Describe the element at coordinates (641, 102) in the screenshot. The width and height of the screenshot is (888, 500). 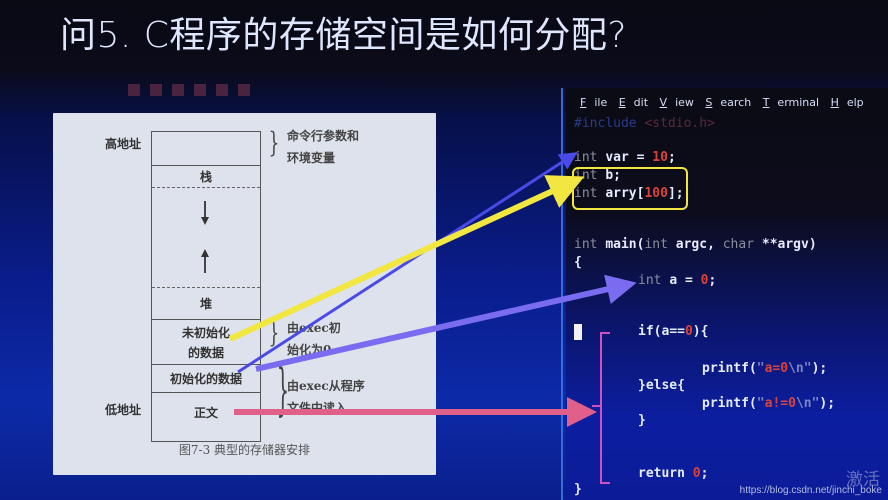
I see `menu-edit-label: dit` at that location.